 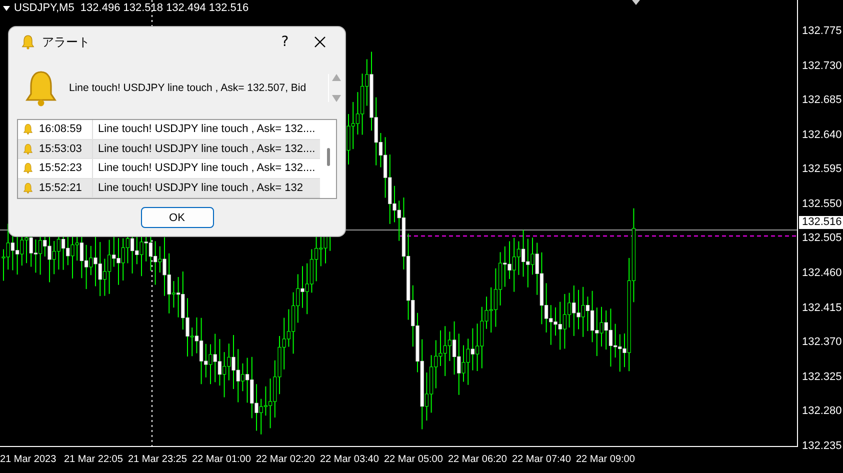 I want to click on time-axis-label: 21 Mar 2023, so click(x=29, y=460).